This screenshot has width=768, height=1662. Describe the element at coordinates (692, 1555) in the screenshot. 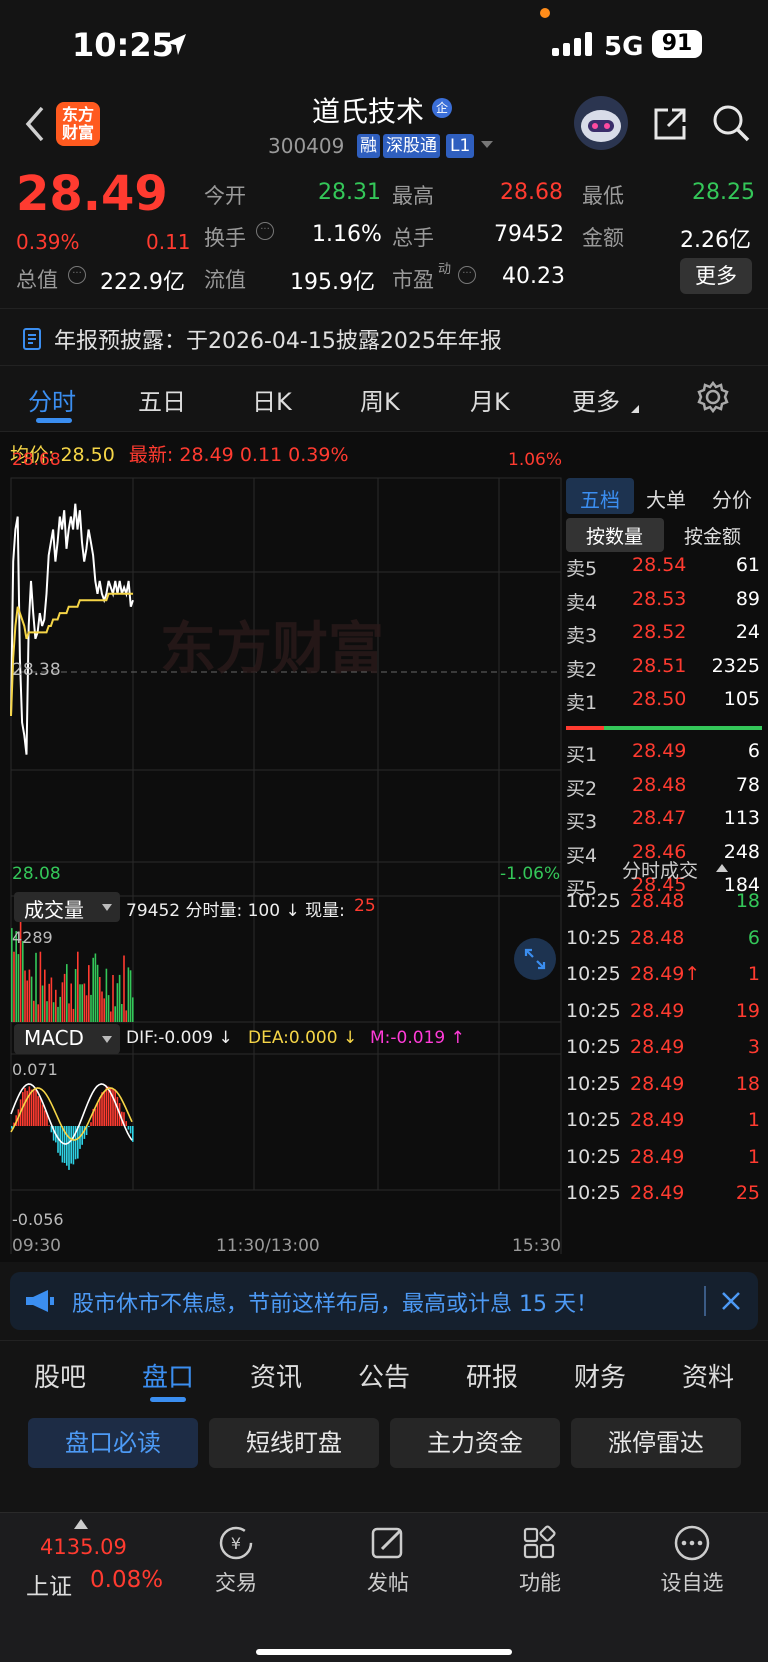

I see `nav-add-watchlist: 设自选` at that location.